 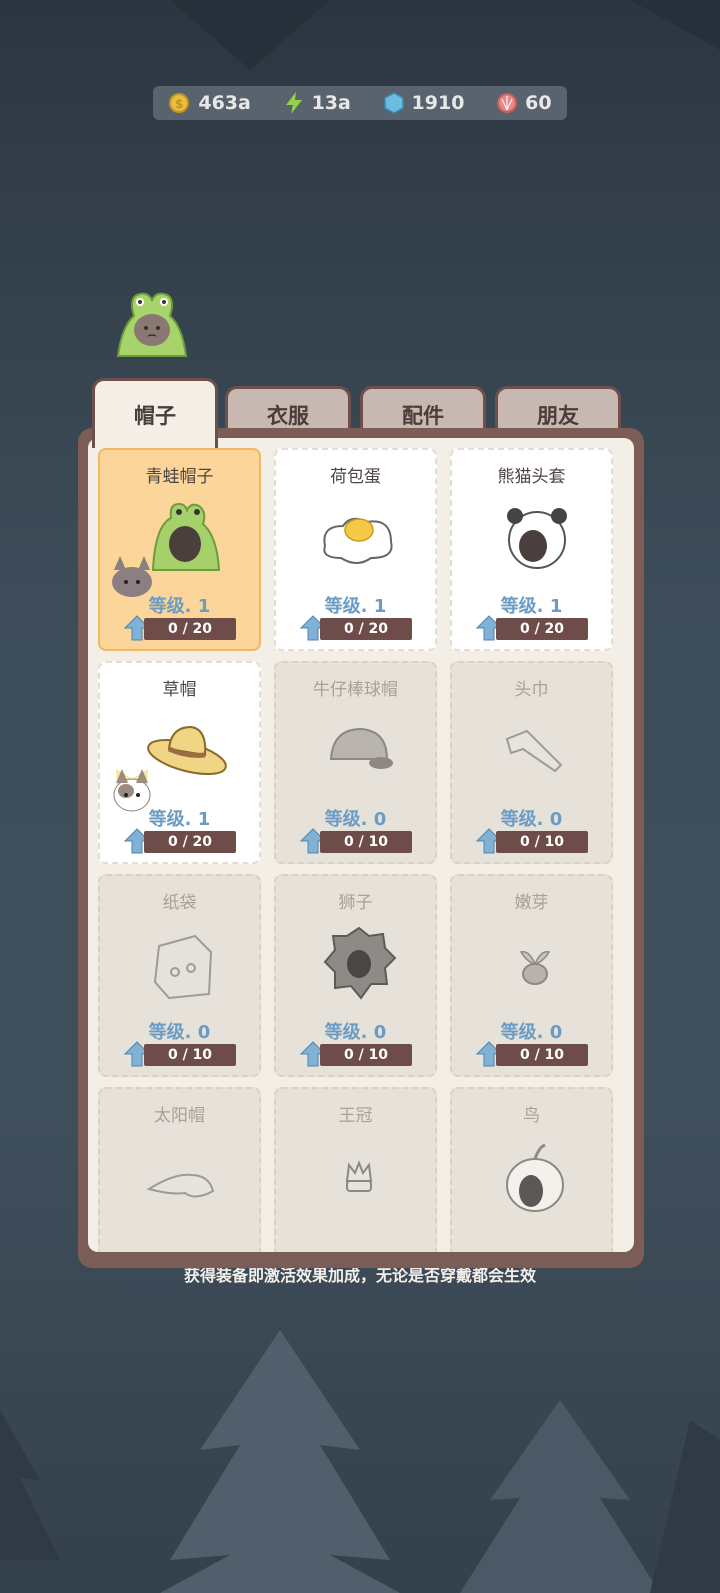 I want to click on character-frog-hat-avatar, so click(x=152, y=324).